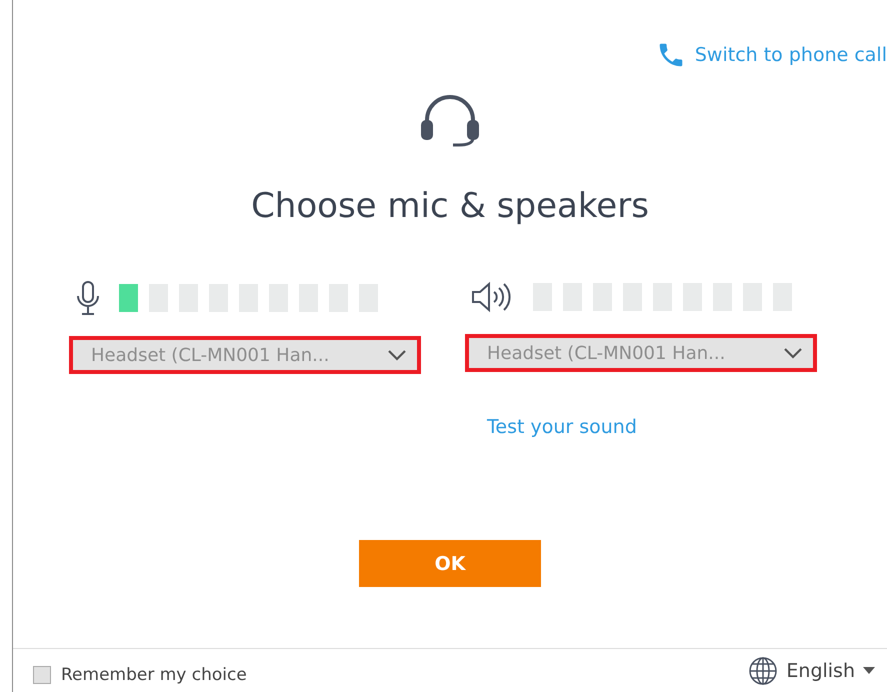  Describe the element at coordinates (811, 671) in the screenshot. I see `language-dropdown: English` at that location.